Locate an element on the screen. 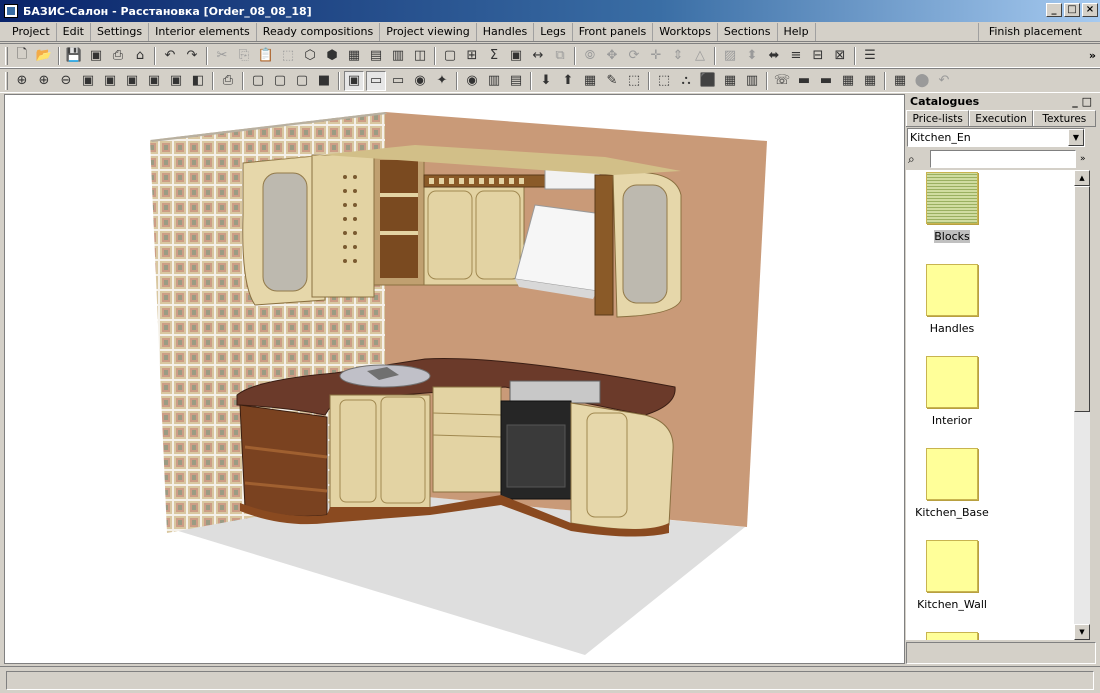 This screenshot has height=693, width=1100. more-icon: » is located at coordinates (1083, 159).